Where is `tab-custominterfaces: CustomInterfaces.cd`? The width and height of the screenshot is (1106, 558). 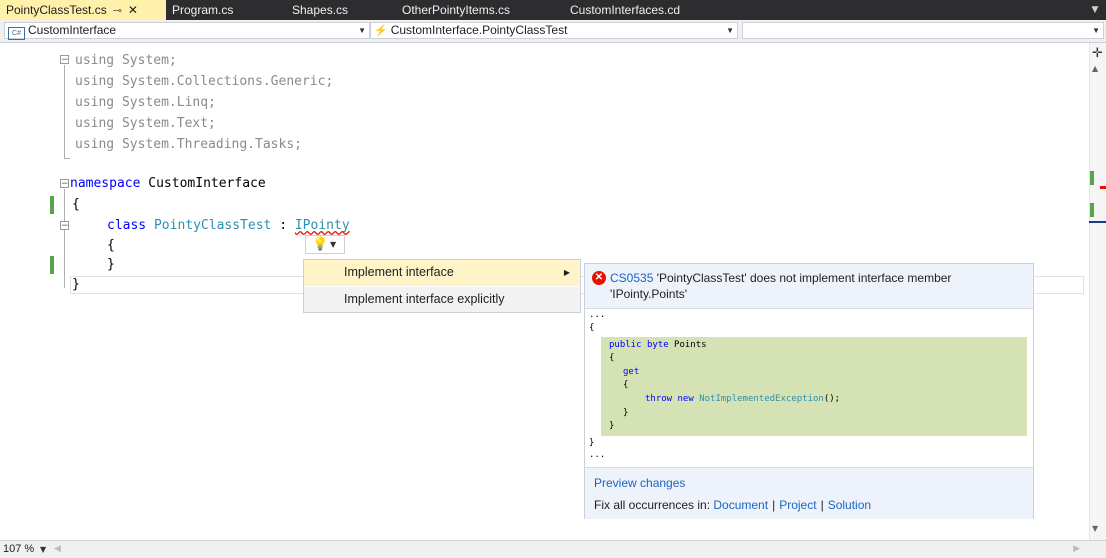
tab-custominterfaces: CustomInterfaces.cd is located at coordinates (649, 10).